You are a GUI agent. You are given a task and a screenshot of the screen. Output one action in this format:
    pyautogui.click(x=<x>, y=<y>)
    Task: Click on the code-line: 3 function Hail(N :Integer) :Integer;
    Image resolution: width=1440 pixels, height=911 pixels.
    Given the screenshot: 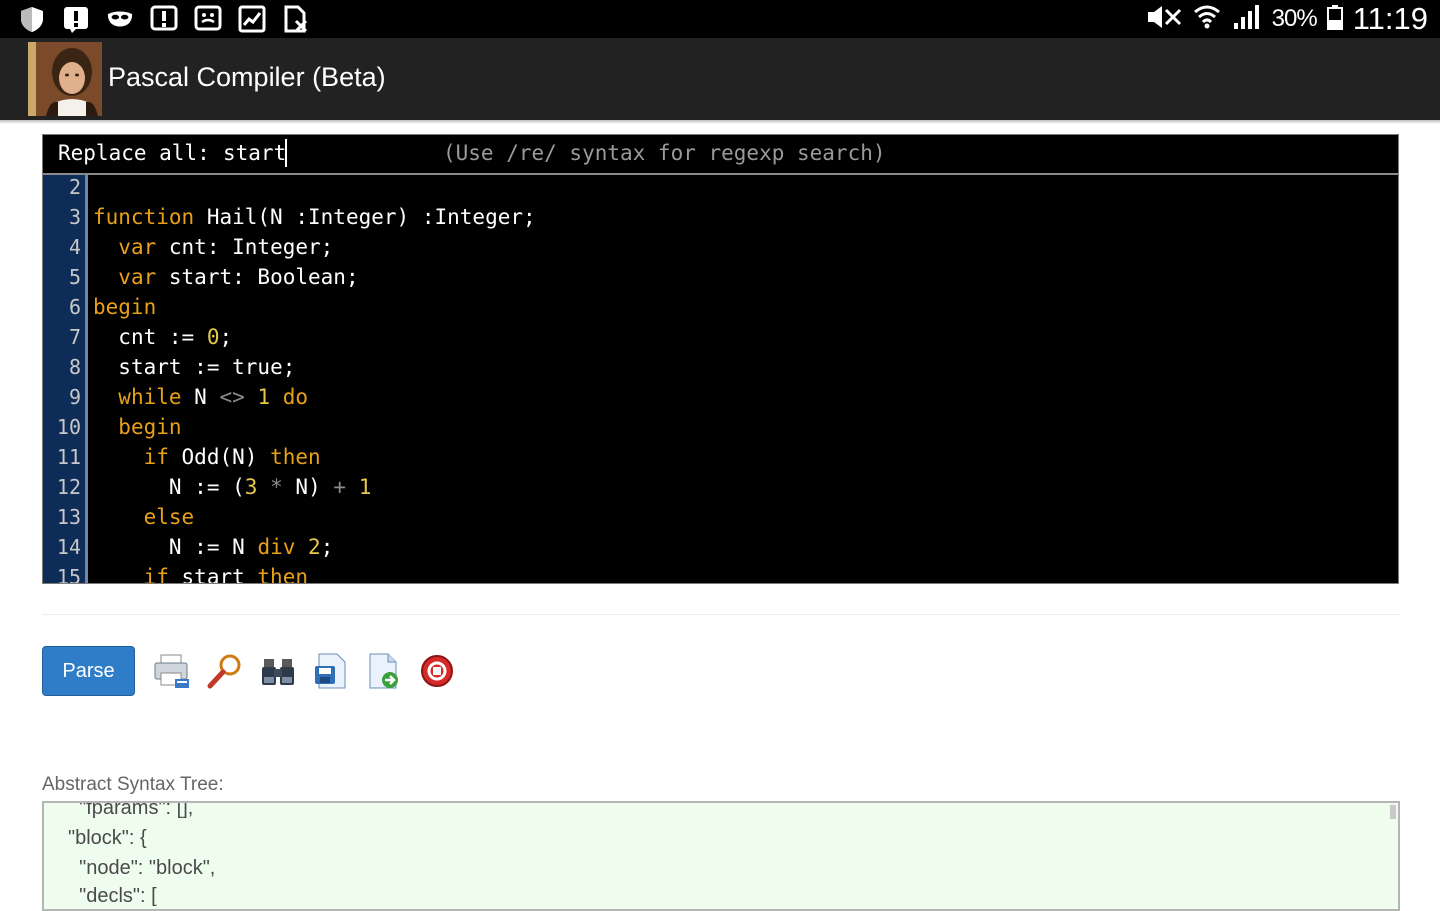 What is the action you would take?
    pyautogui.click(x=720, y=218)
    